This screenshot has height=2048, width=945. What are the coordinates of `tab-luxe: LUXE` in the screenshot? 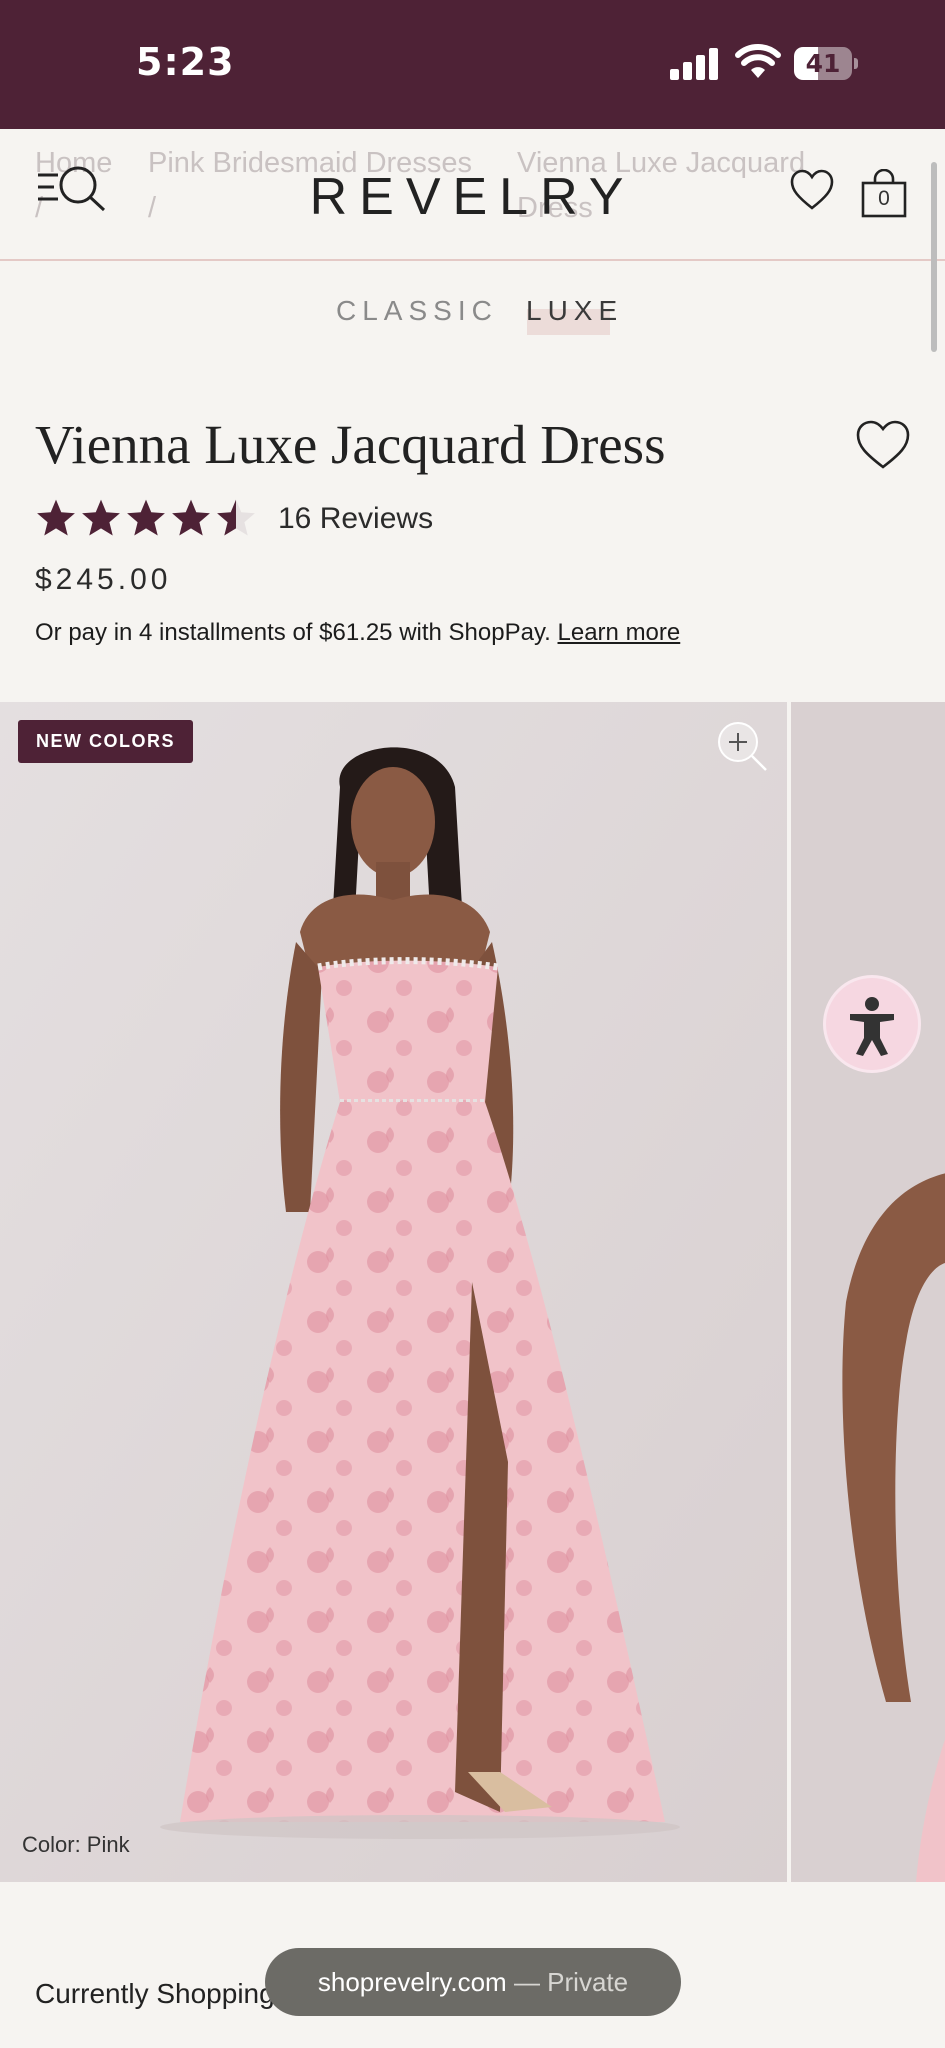 It's located at (574, 311).